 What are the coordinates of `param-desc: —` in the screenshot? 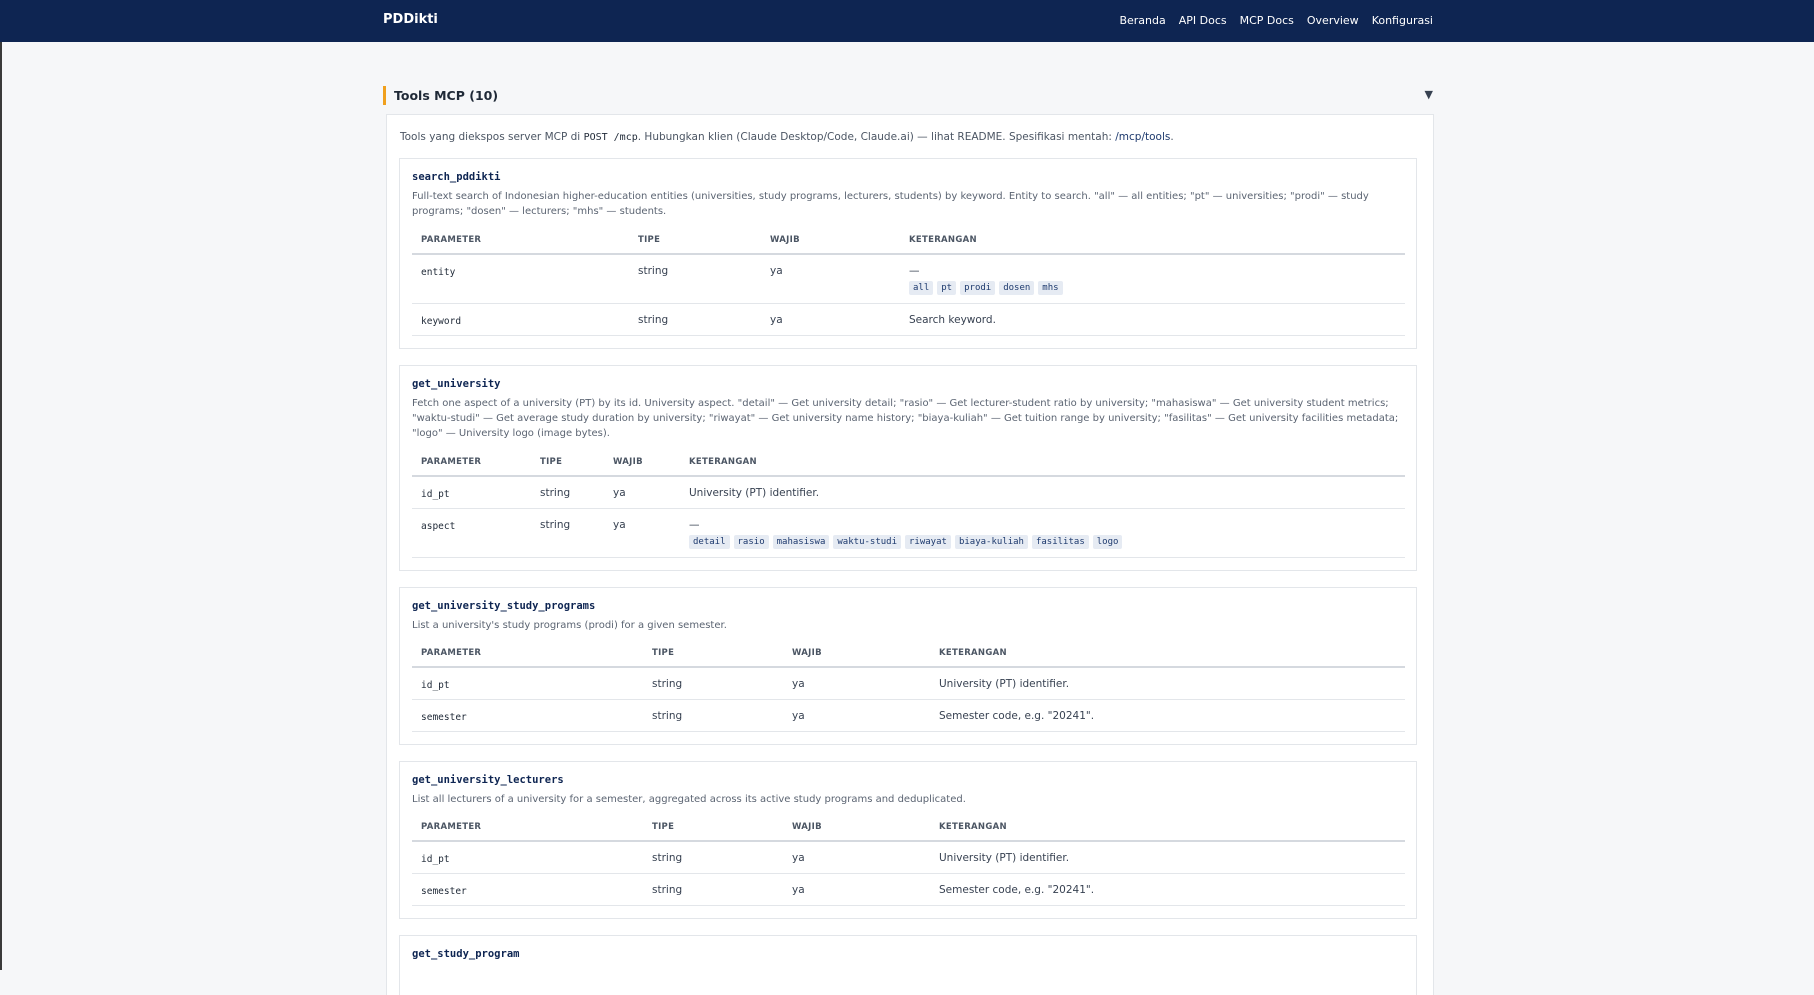 It's located at (914, 271).